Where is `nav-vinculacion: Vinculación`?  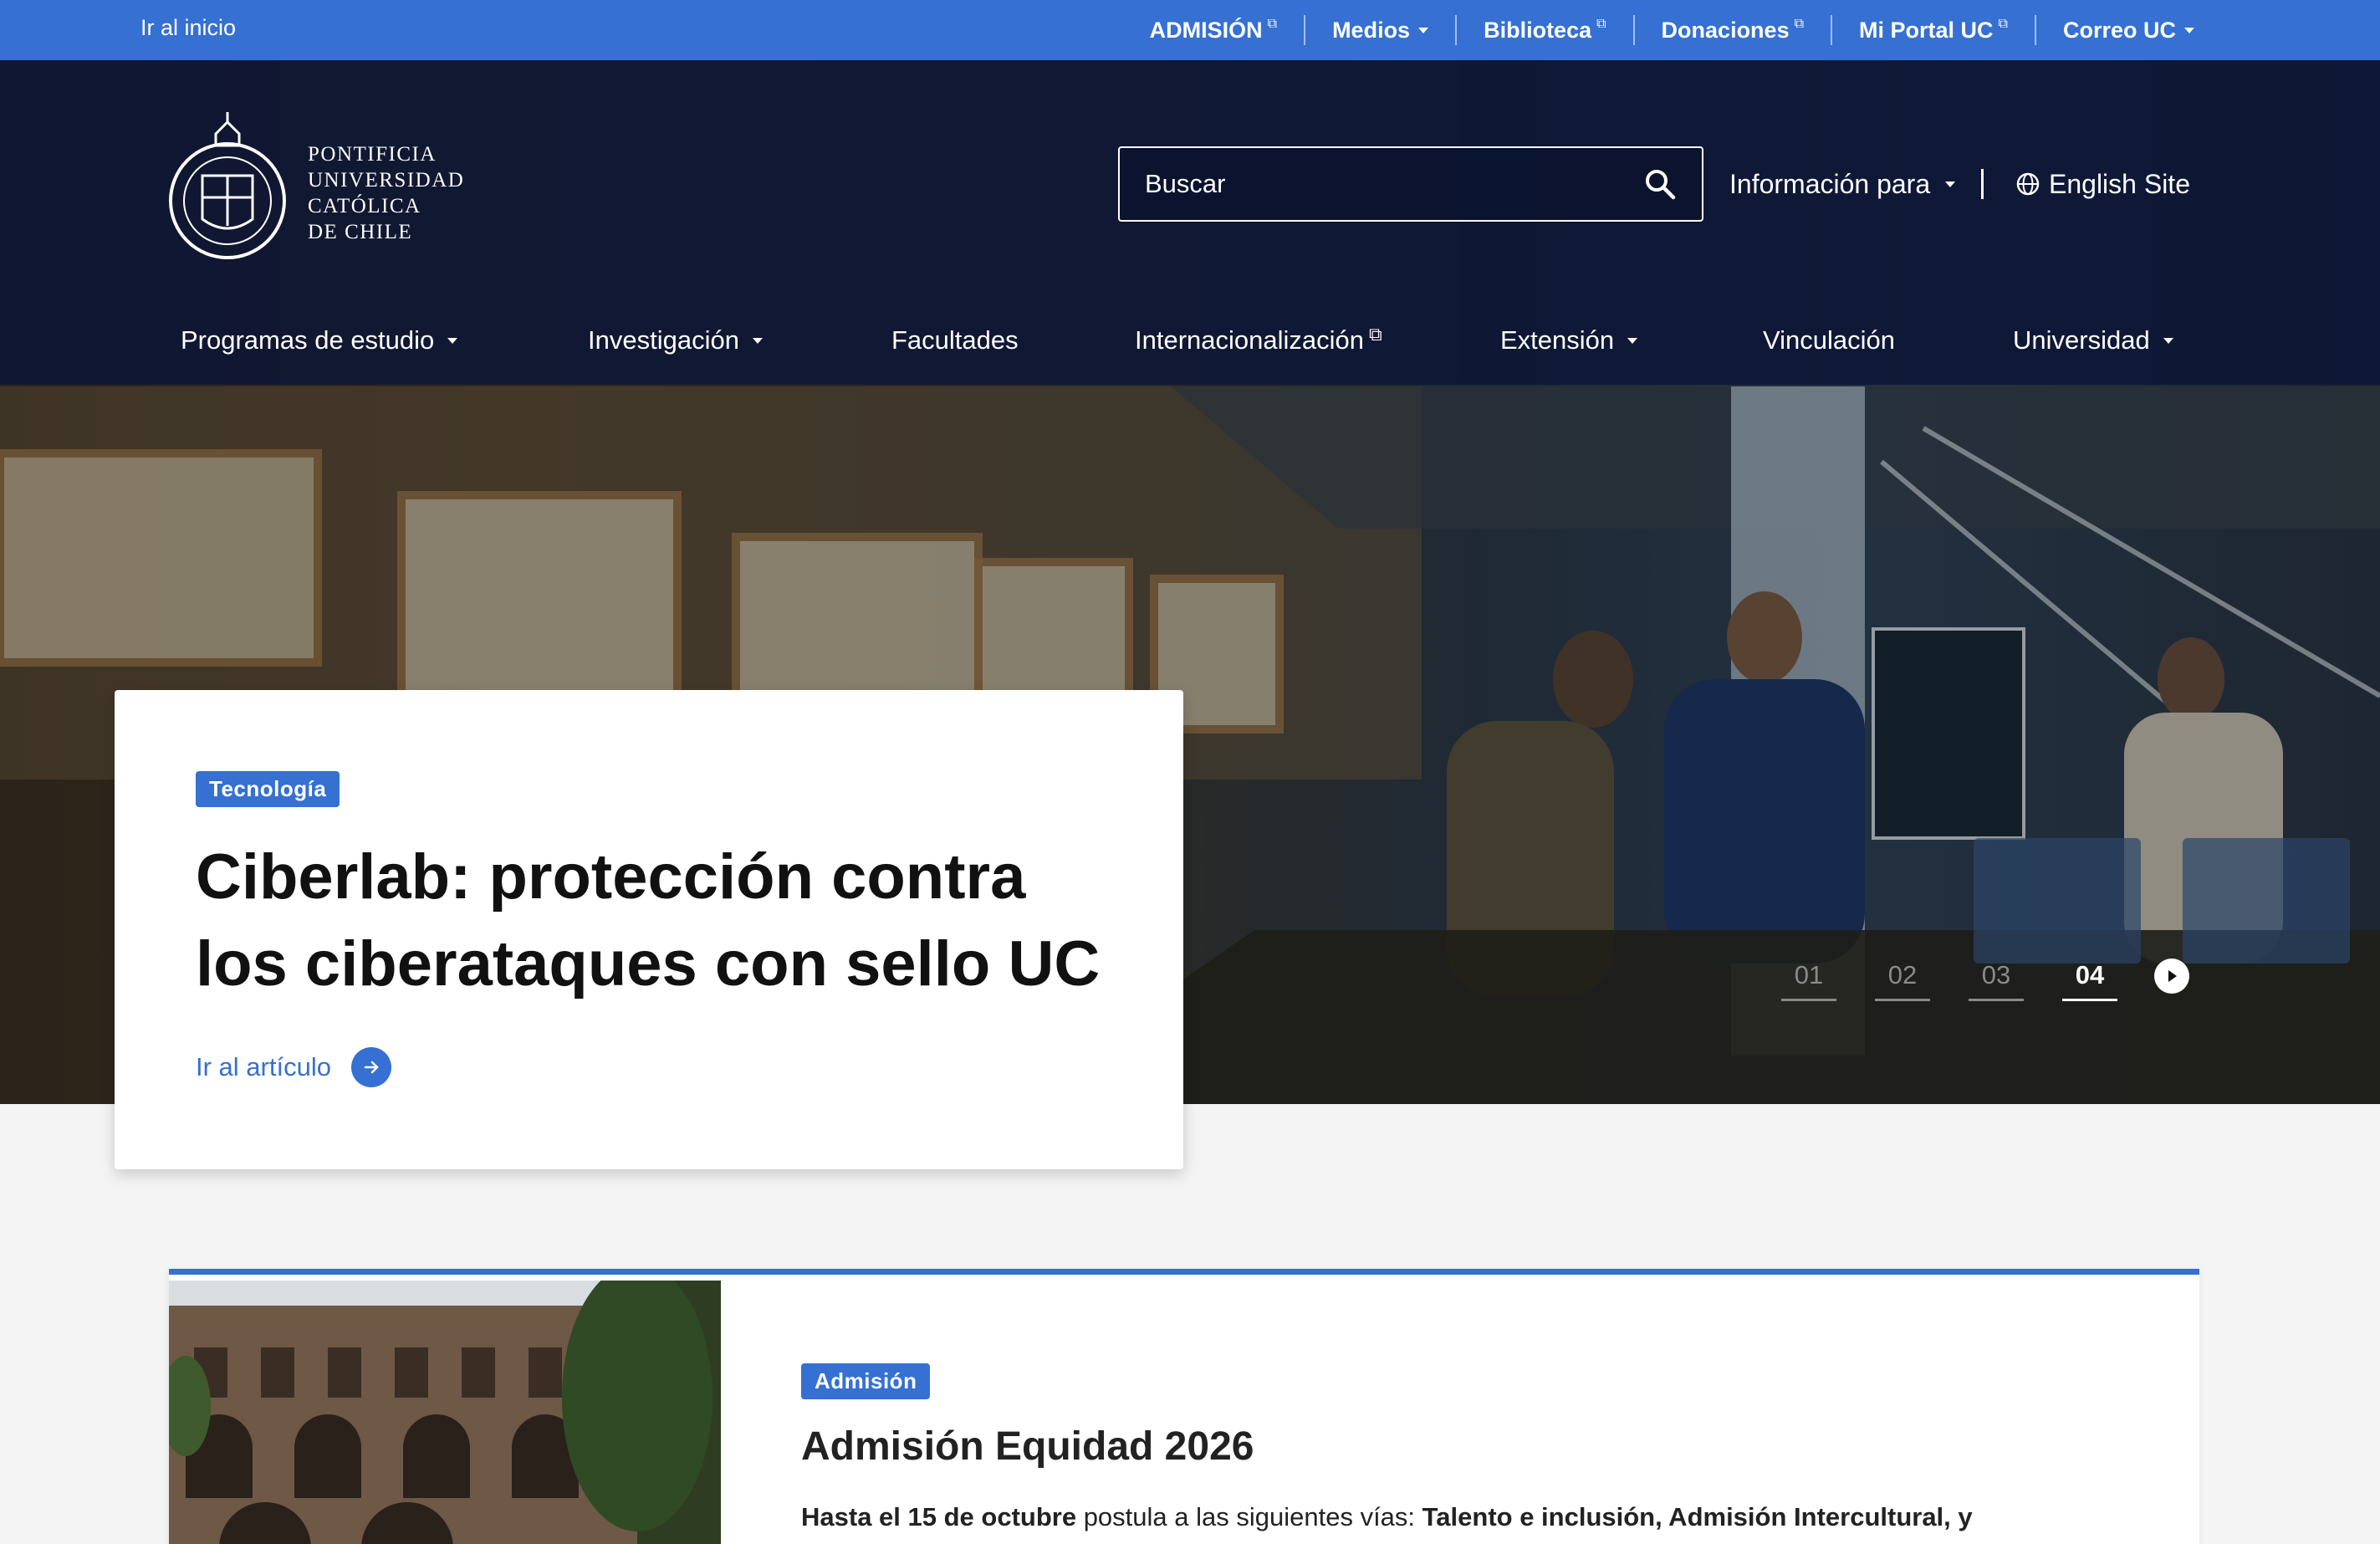
nav-vinculacion: Vinculación is located at coordinates (1829, 341).